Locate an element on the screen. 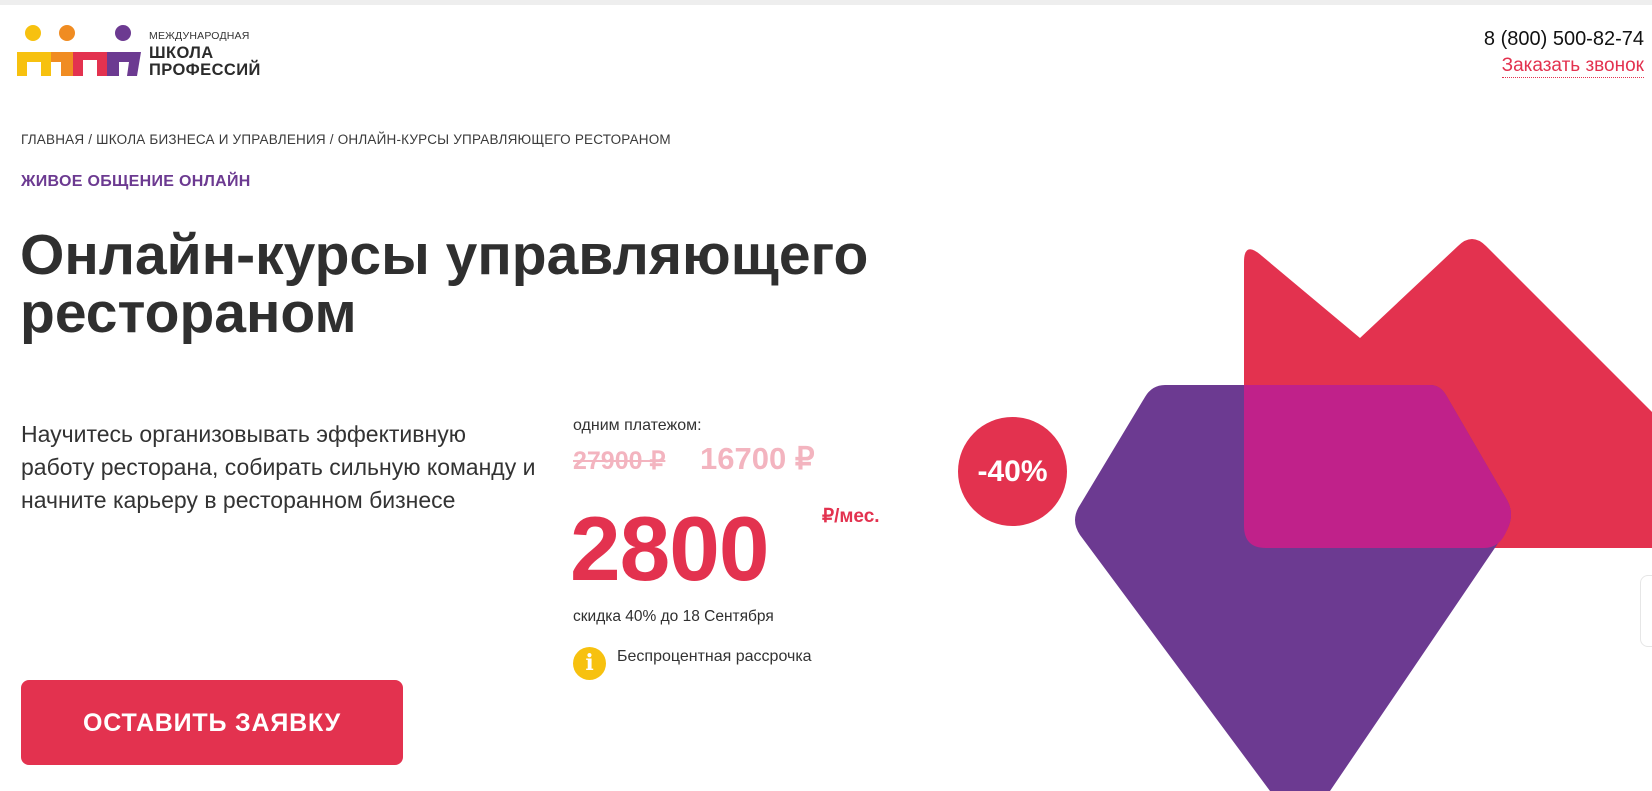 This screenshot has width=1652, height=791. logo: МЕЖДУНАРОДНАЯ ШКОЛА ПРОФЕССИЙ is located at coordinates (152, 52).